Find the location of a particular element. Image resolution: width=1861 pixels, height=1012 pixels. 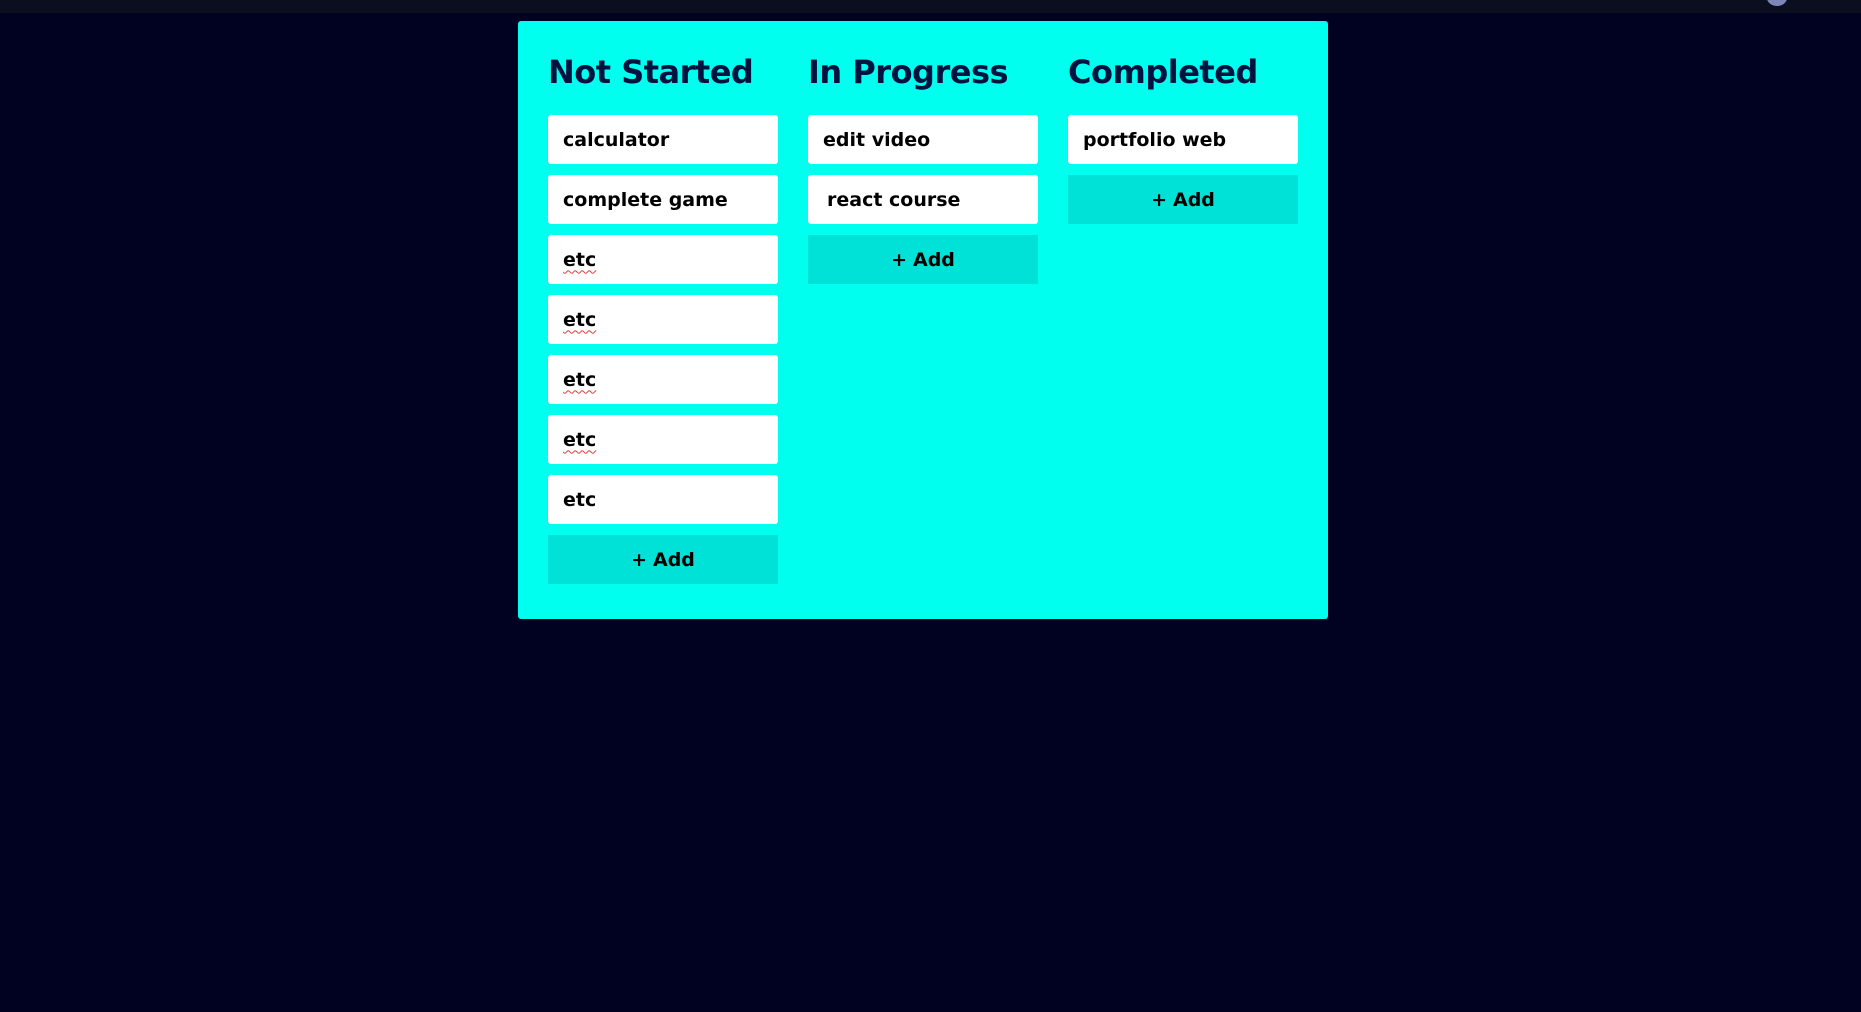

column-title: Completed is located at coordinates (1163, 72).